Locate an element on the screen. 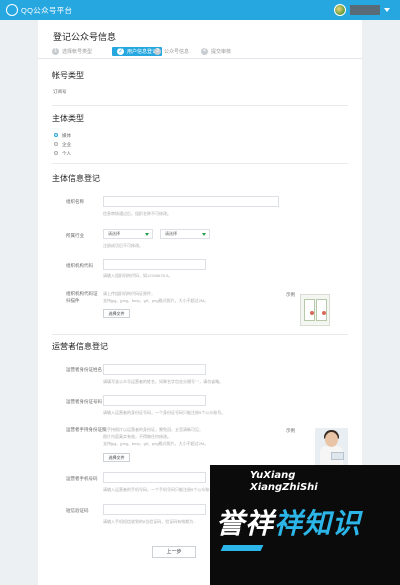  qq-logo-icon is located at coordinates (12, 10).